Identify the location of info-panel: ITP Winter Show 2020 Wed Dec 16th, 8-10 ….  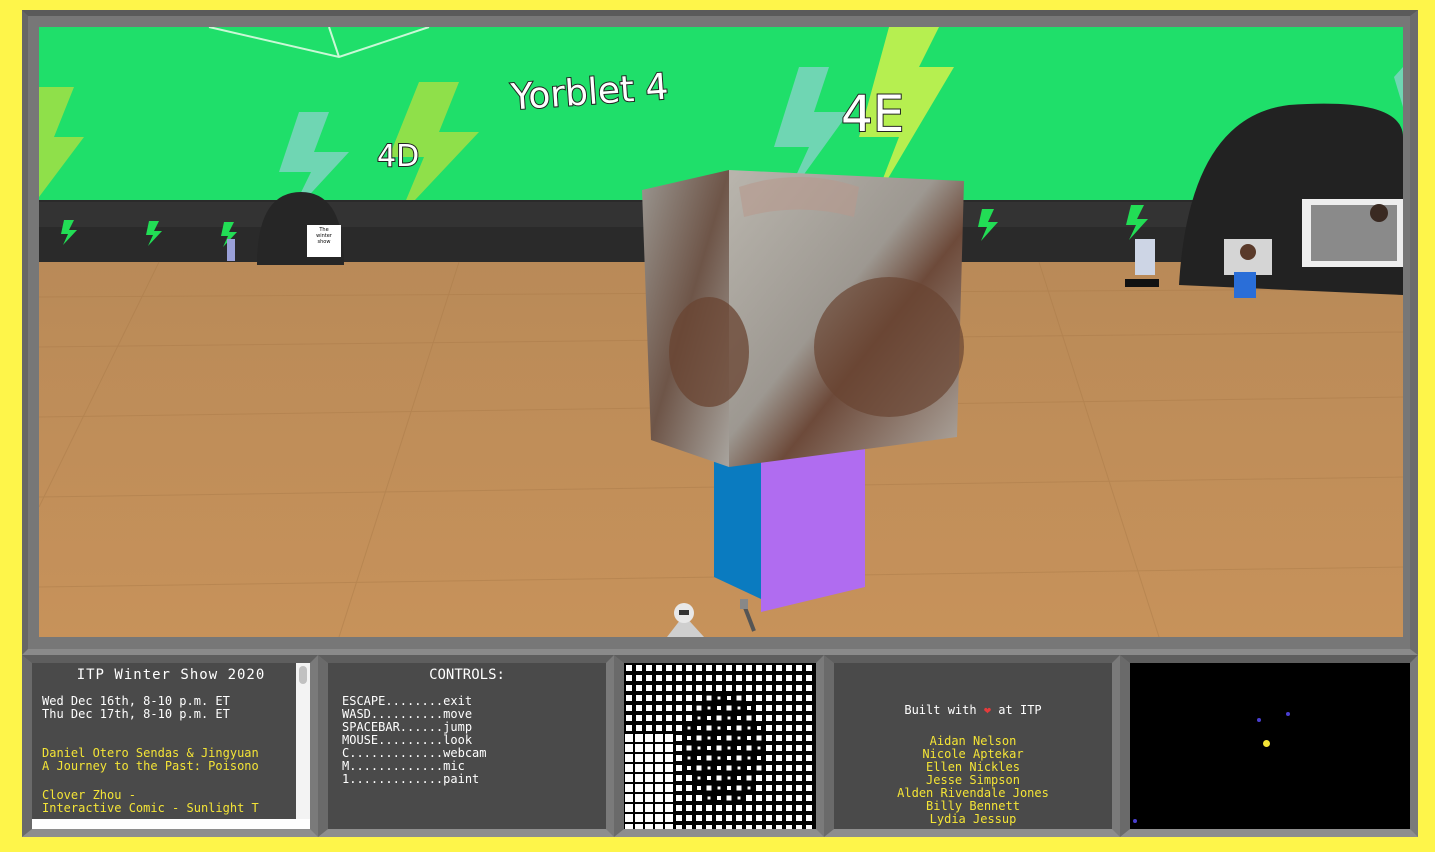
(170, 746).